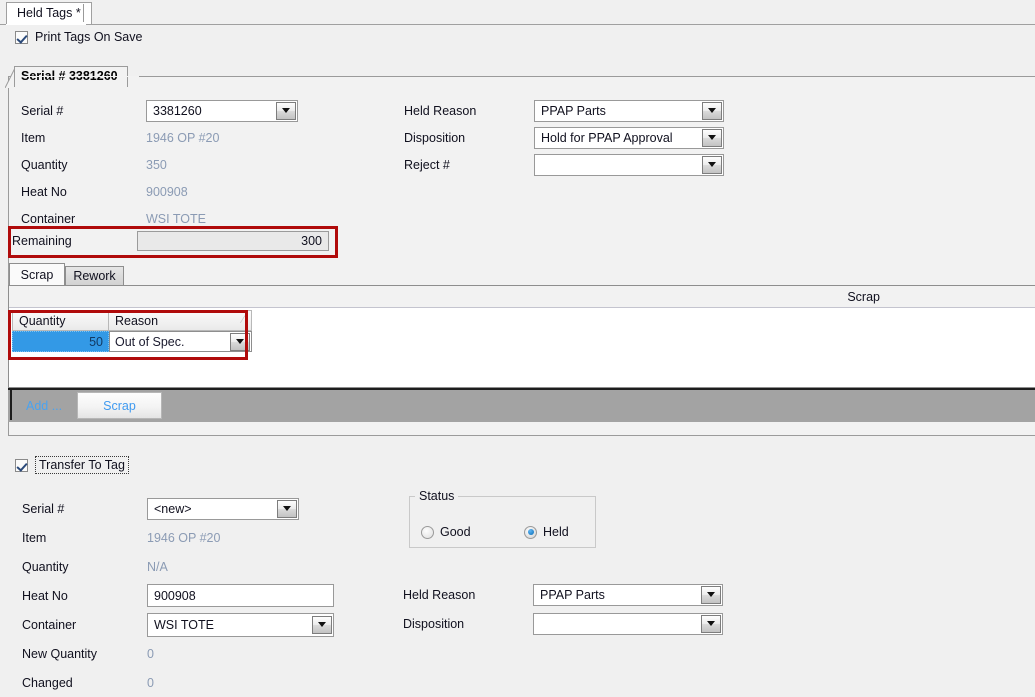  Describe the element at coordinates (712, 137) in the screenshot. I see `chevron-down-icon-disposition` at that location.